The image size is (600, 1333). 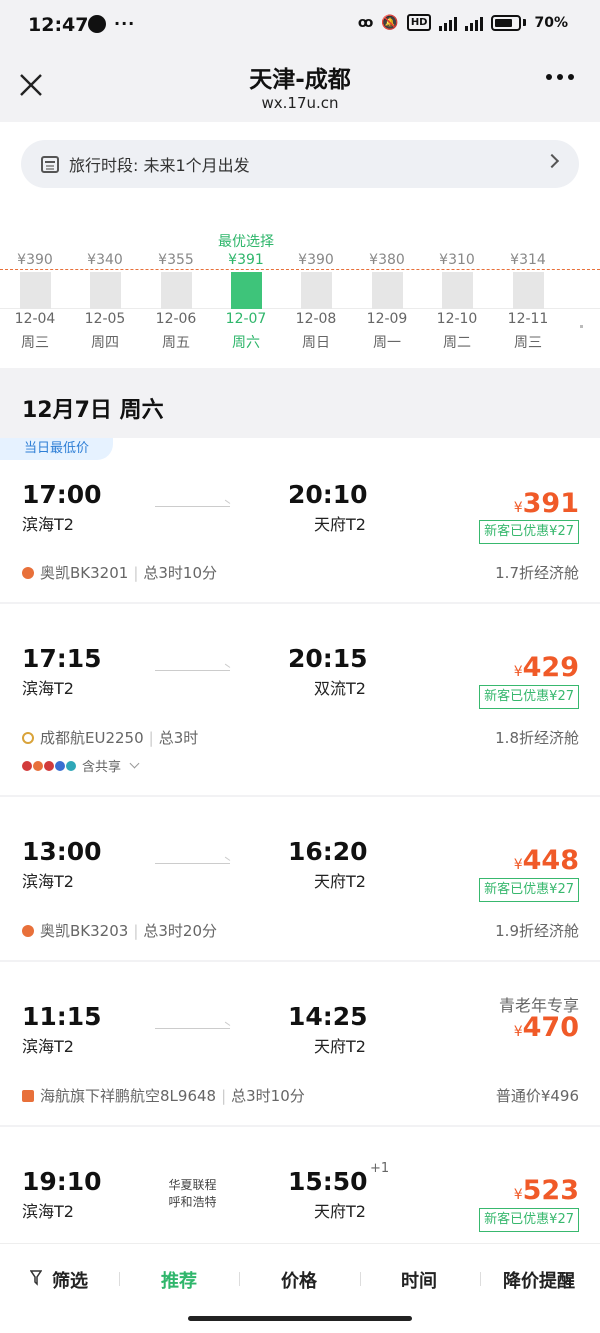 I want to click on date-item-1207: 最优选择 ¥391 12-07 周六, so click(x=246, y=290).